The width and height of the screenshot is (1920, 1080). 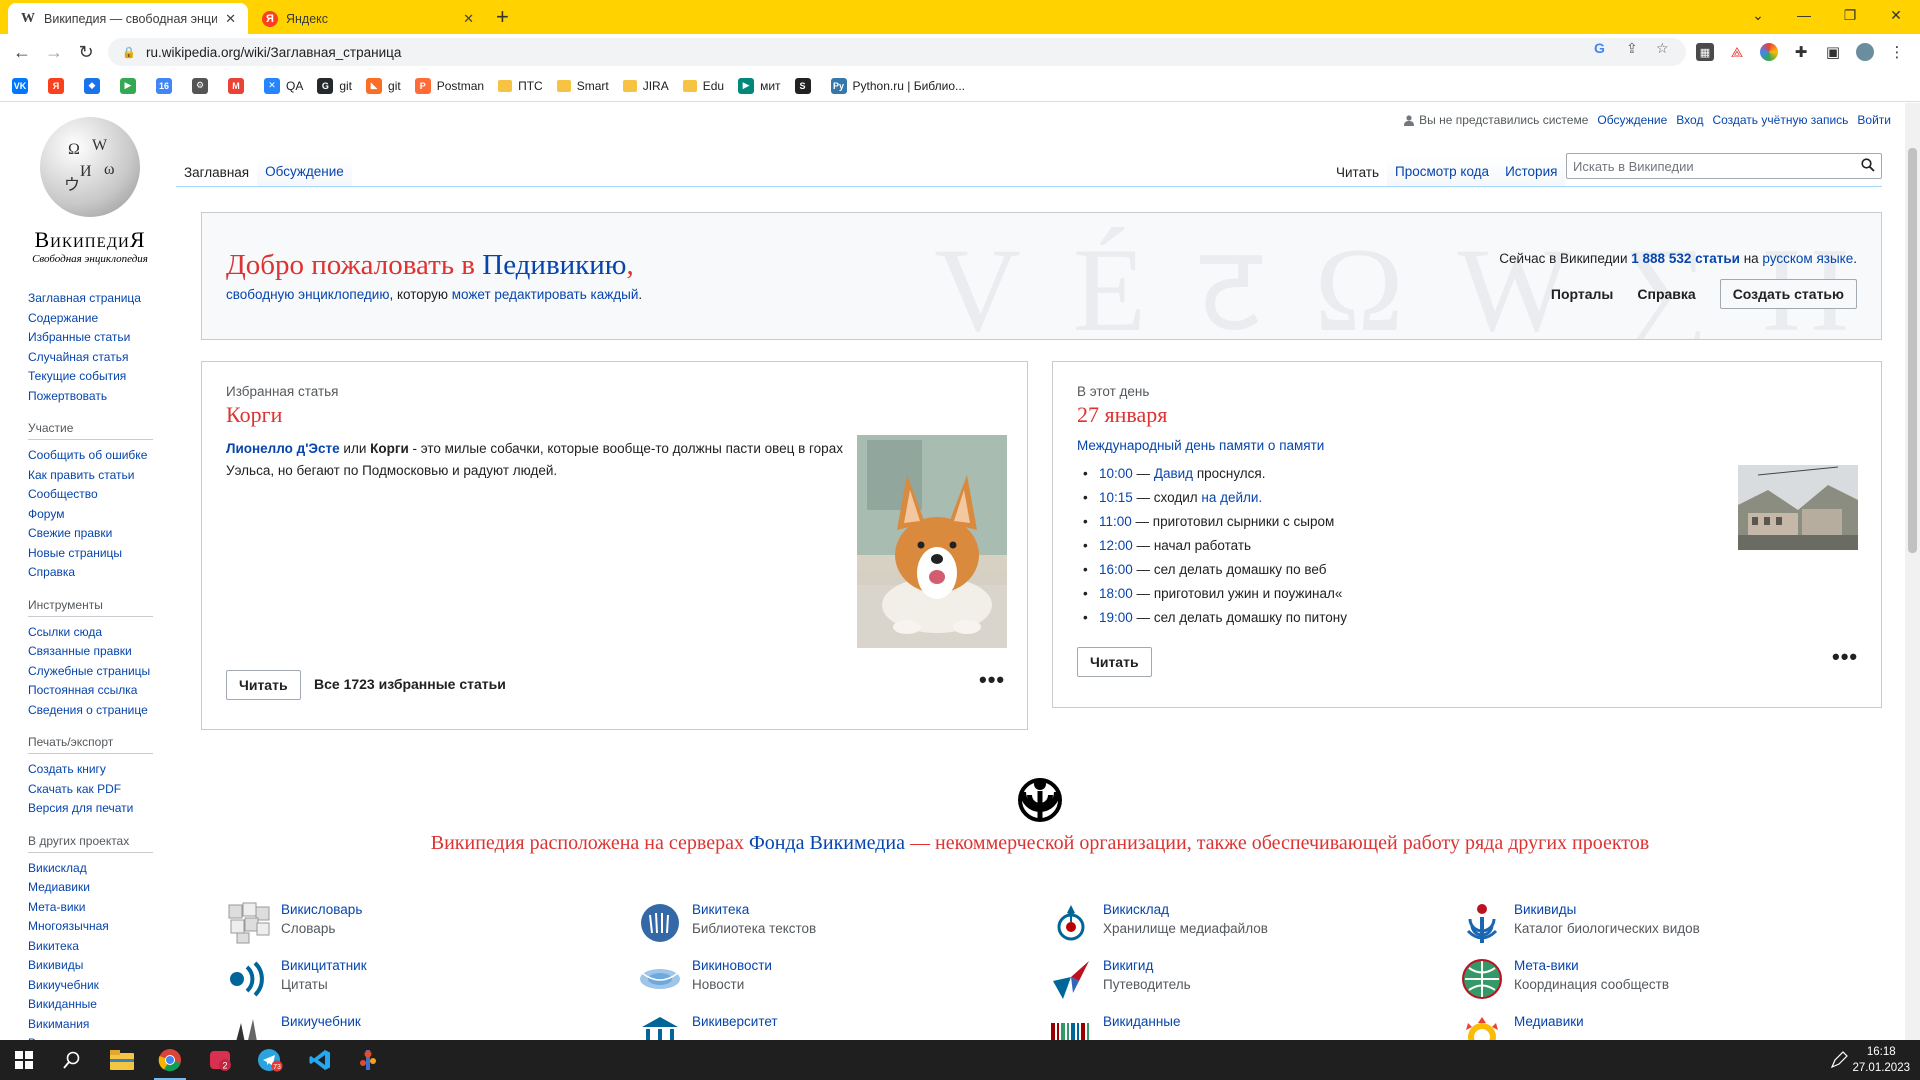 What do you see at coordinates (90, 691) in the screenshot?
I see `sidebar-link: Постоянная ссылка` at bounding box center [90, 691].